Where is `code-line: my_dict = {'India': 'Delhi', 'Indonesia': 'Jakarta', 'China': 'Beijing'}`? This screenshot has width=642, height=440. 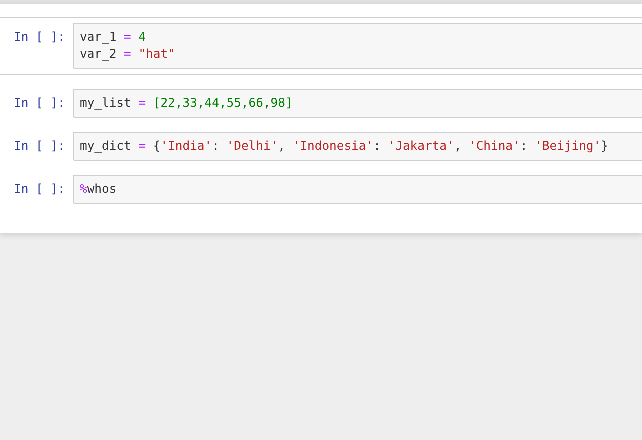 code-line: my_dict = {'India': 'Delhi', 'Indonesia': 'Jakarta', 'China': 'Beijing'} is located at coordinates (345, 146).